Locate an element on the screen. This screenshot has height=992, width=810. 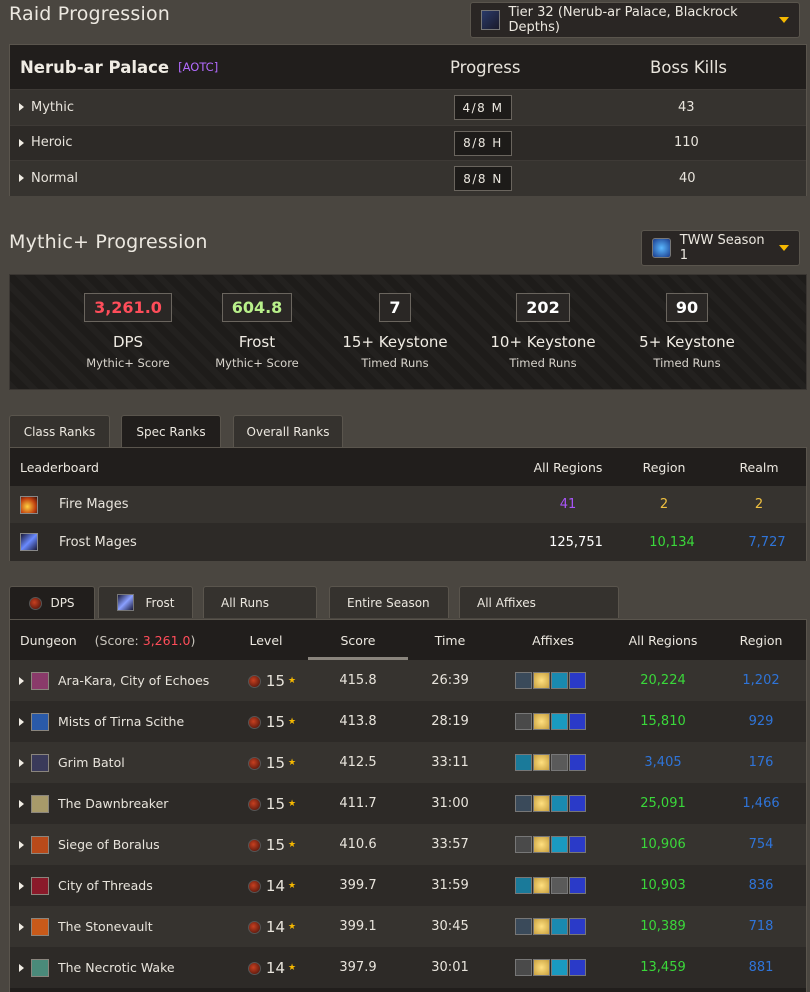
level-header: Level is located at coordinates (266, 640).